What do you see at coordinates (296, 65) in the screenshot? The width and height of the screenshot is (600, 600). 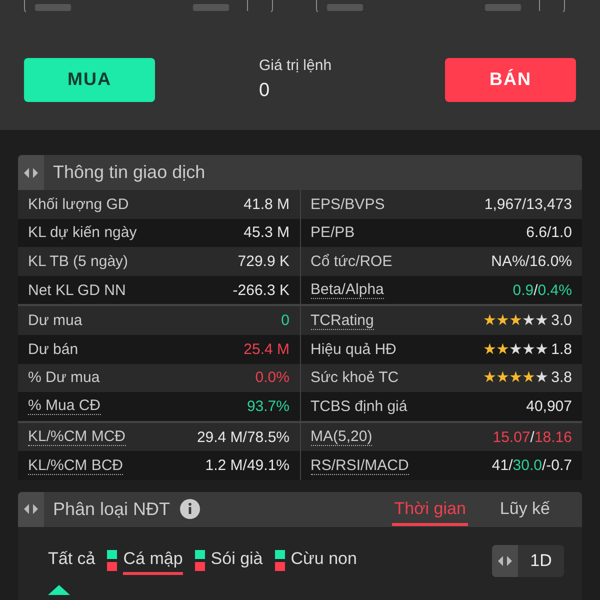 I see `order-value-label: Giá trị lệnh` at bounding box center [296, 65].